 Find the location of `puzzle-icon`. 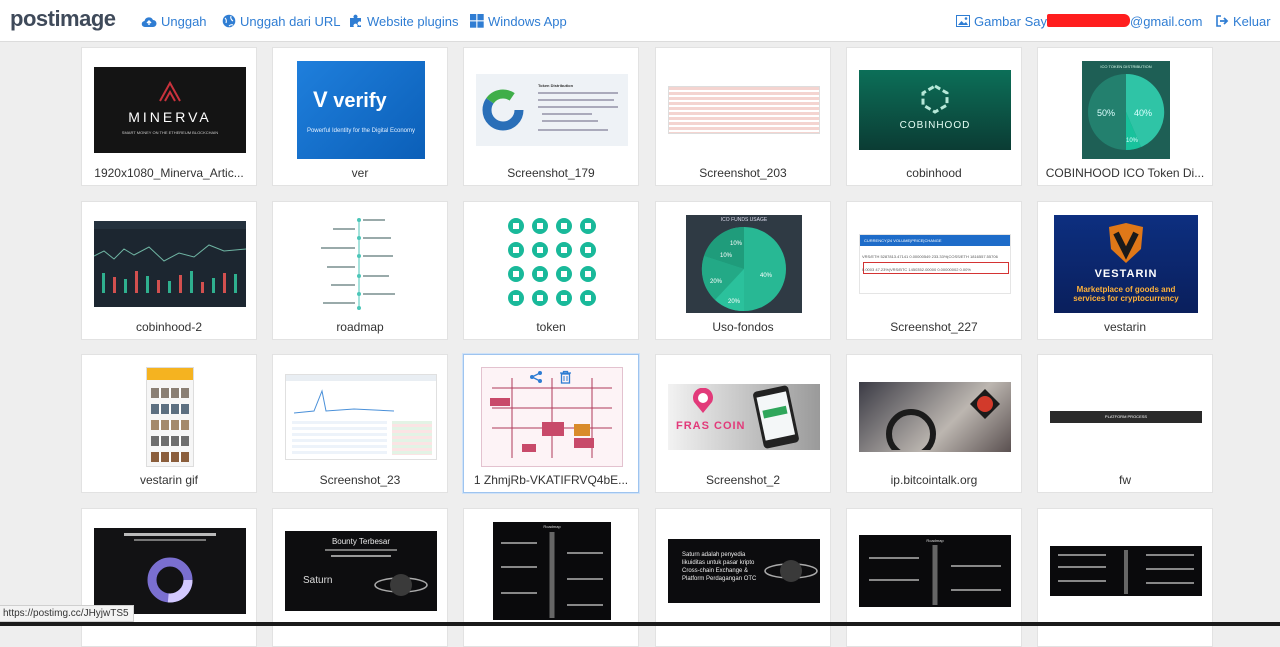

puzzle-icon is located at coordinates (355, 20).